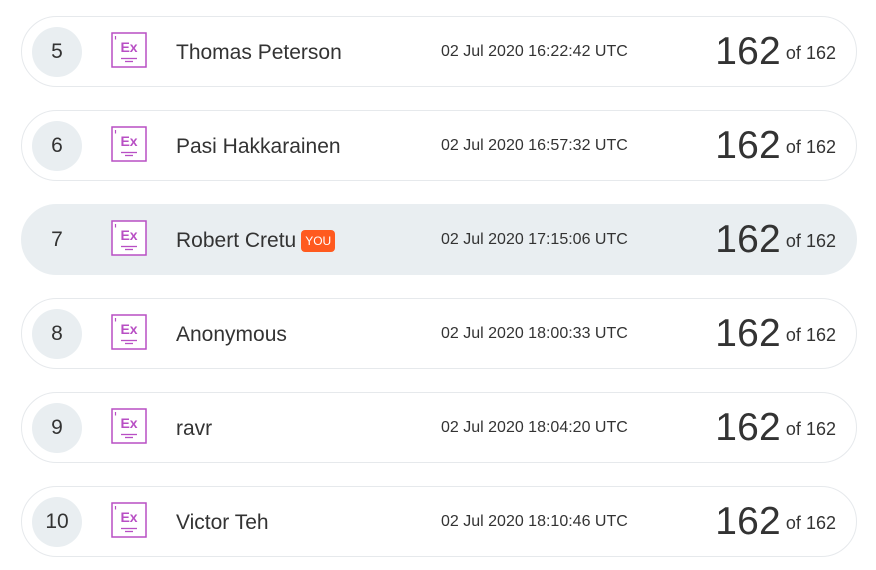 This screenshot has width=876, height=570. I want to click on player-name: Victor Teh, so click(222, 522).